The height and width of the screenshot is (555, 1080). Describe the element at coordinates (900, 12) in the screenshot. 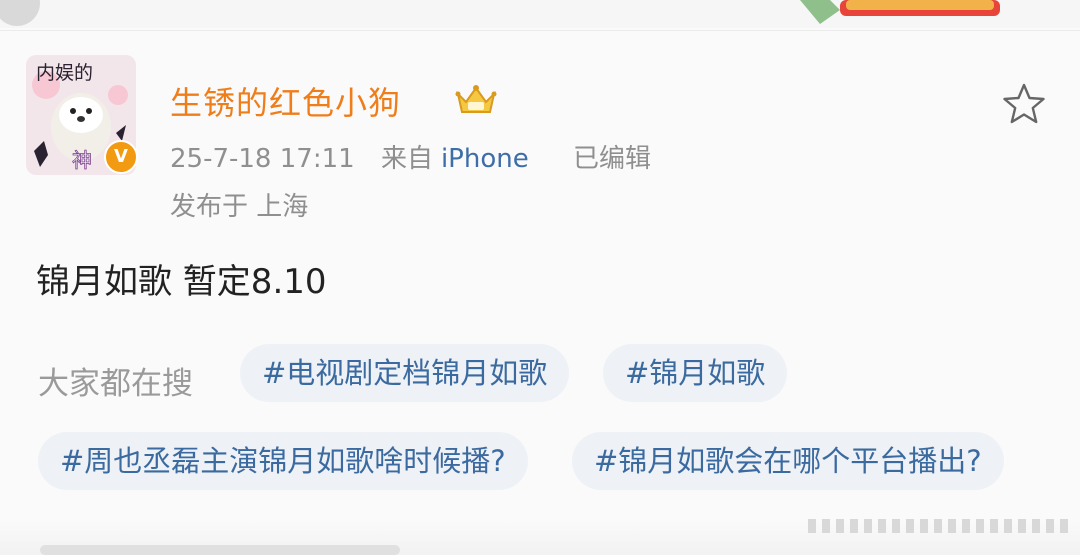

I see `top-banner-decoration` at that location.